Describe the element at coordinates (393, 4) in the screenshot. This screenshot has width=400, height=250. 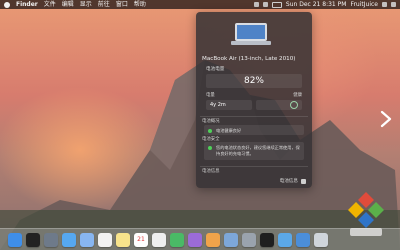
I see `notification-center-icon` at that location.